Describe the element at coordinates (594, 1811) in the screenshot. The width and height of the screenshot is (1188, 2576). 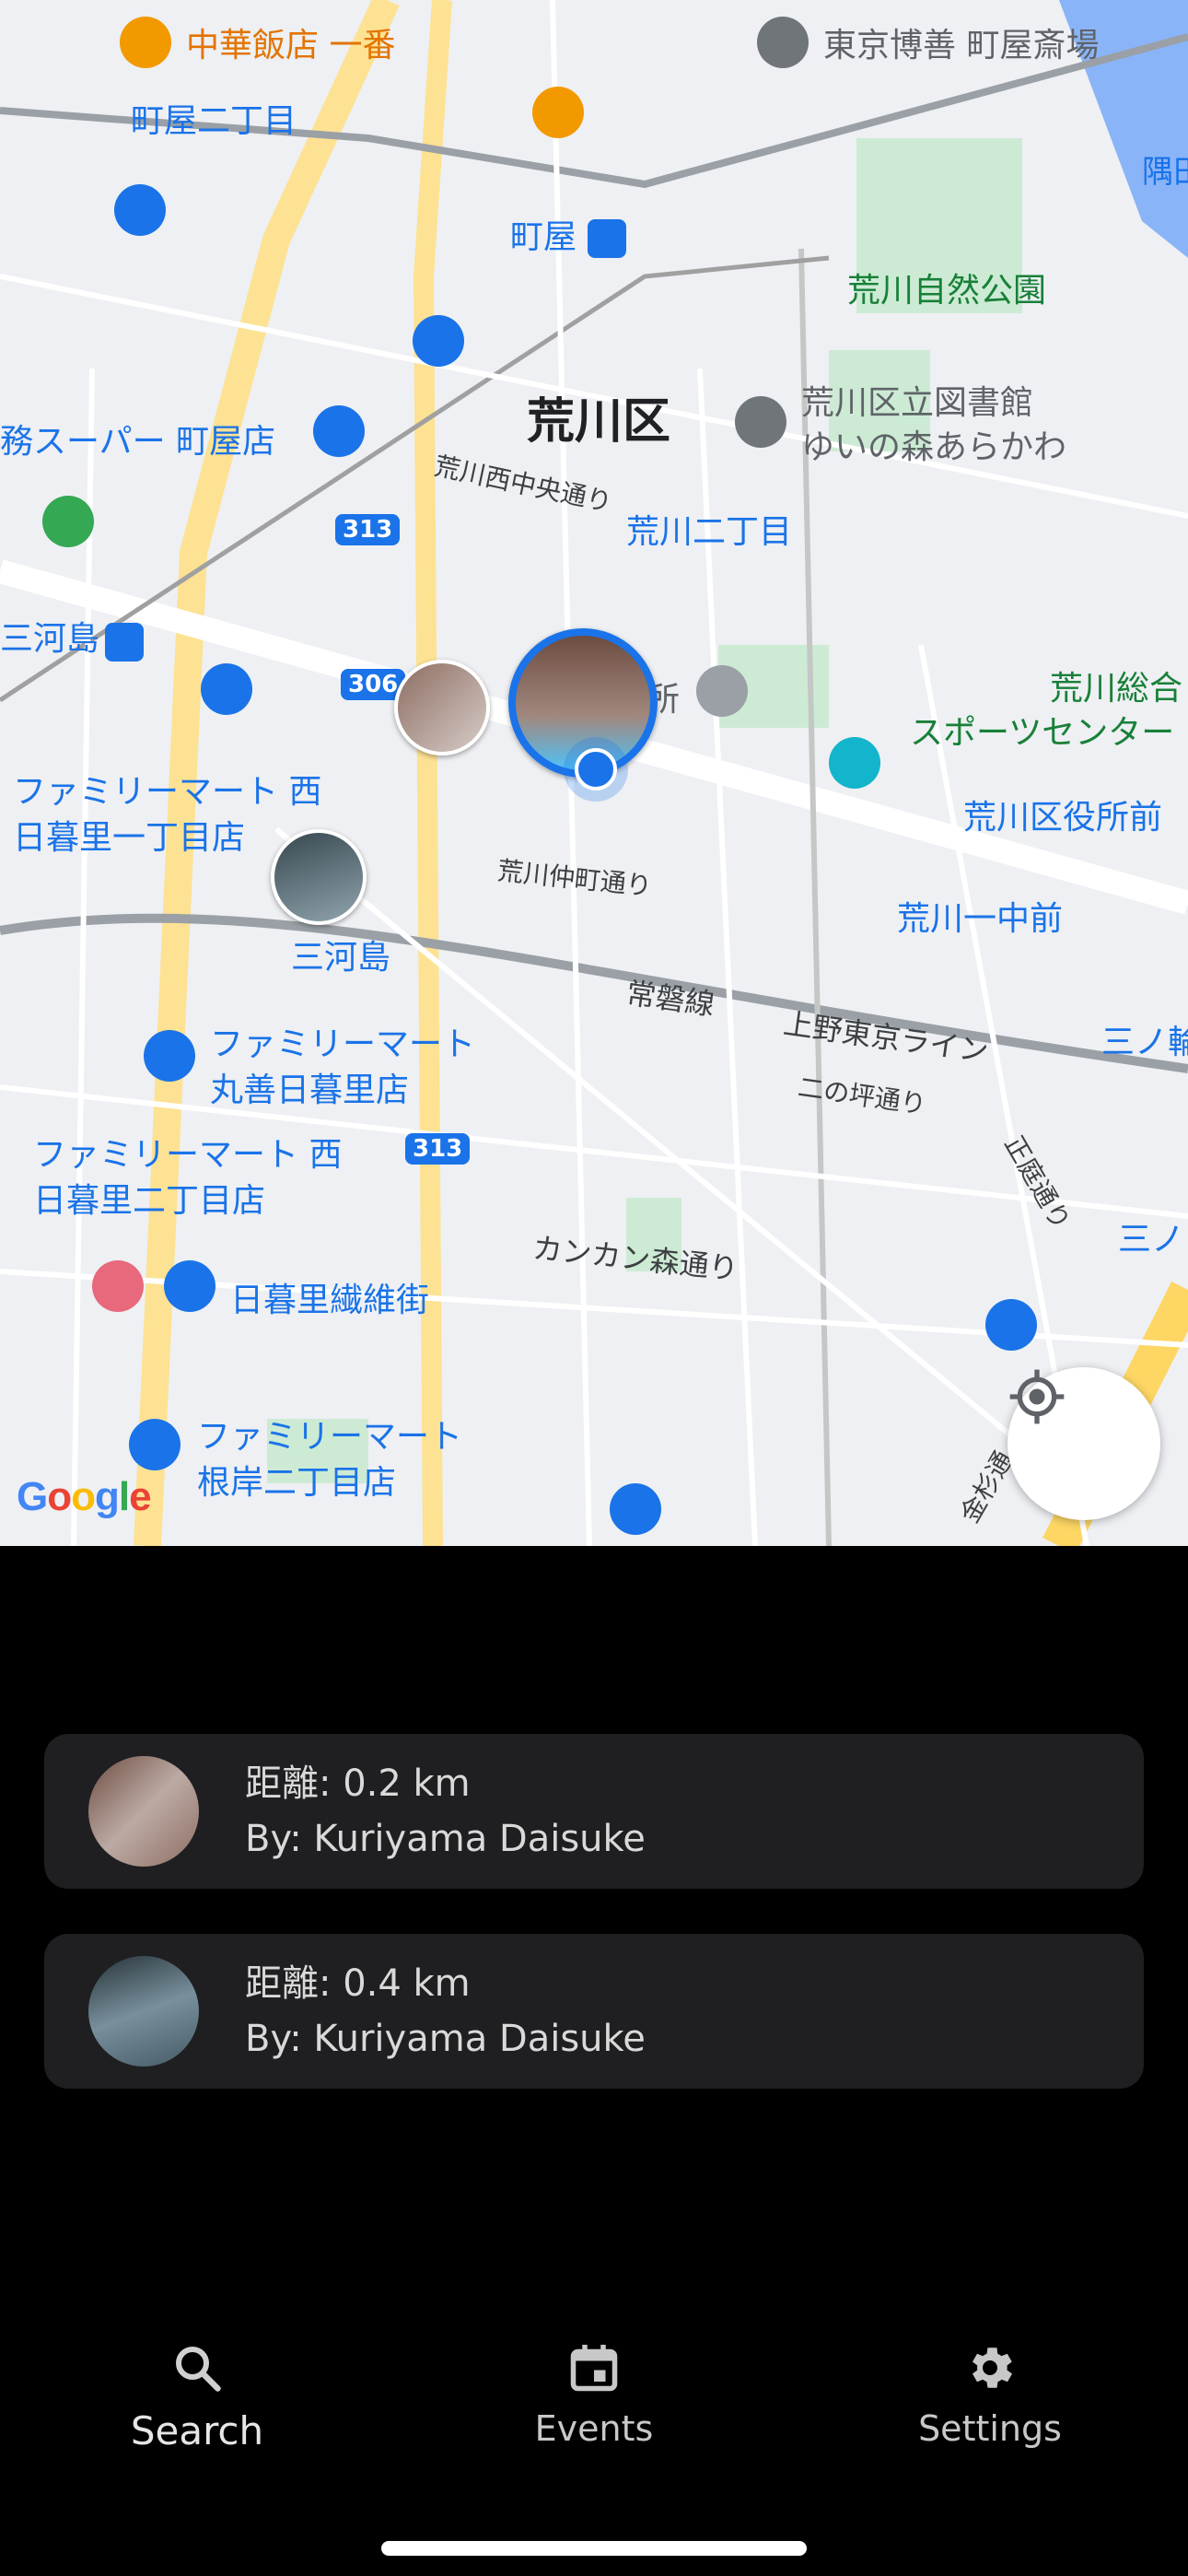
I see `result-card: 距離: 0.2 km By: Kuriyama Daisuke` at that location.